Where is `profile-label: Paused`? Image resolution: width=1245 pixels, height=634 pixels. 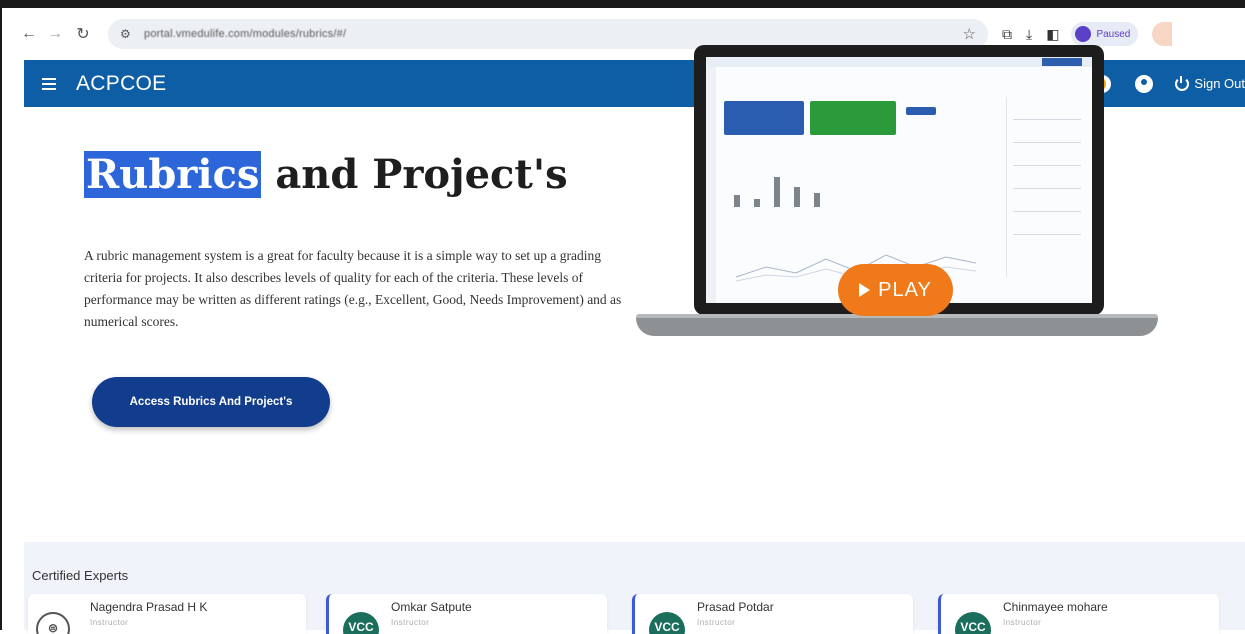
profile-label: Paused is located at coordinates (1113, 34).